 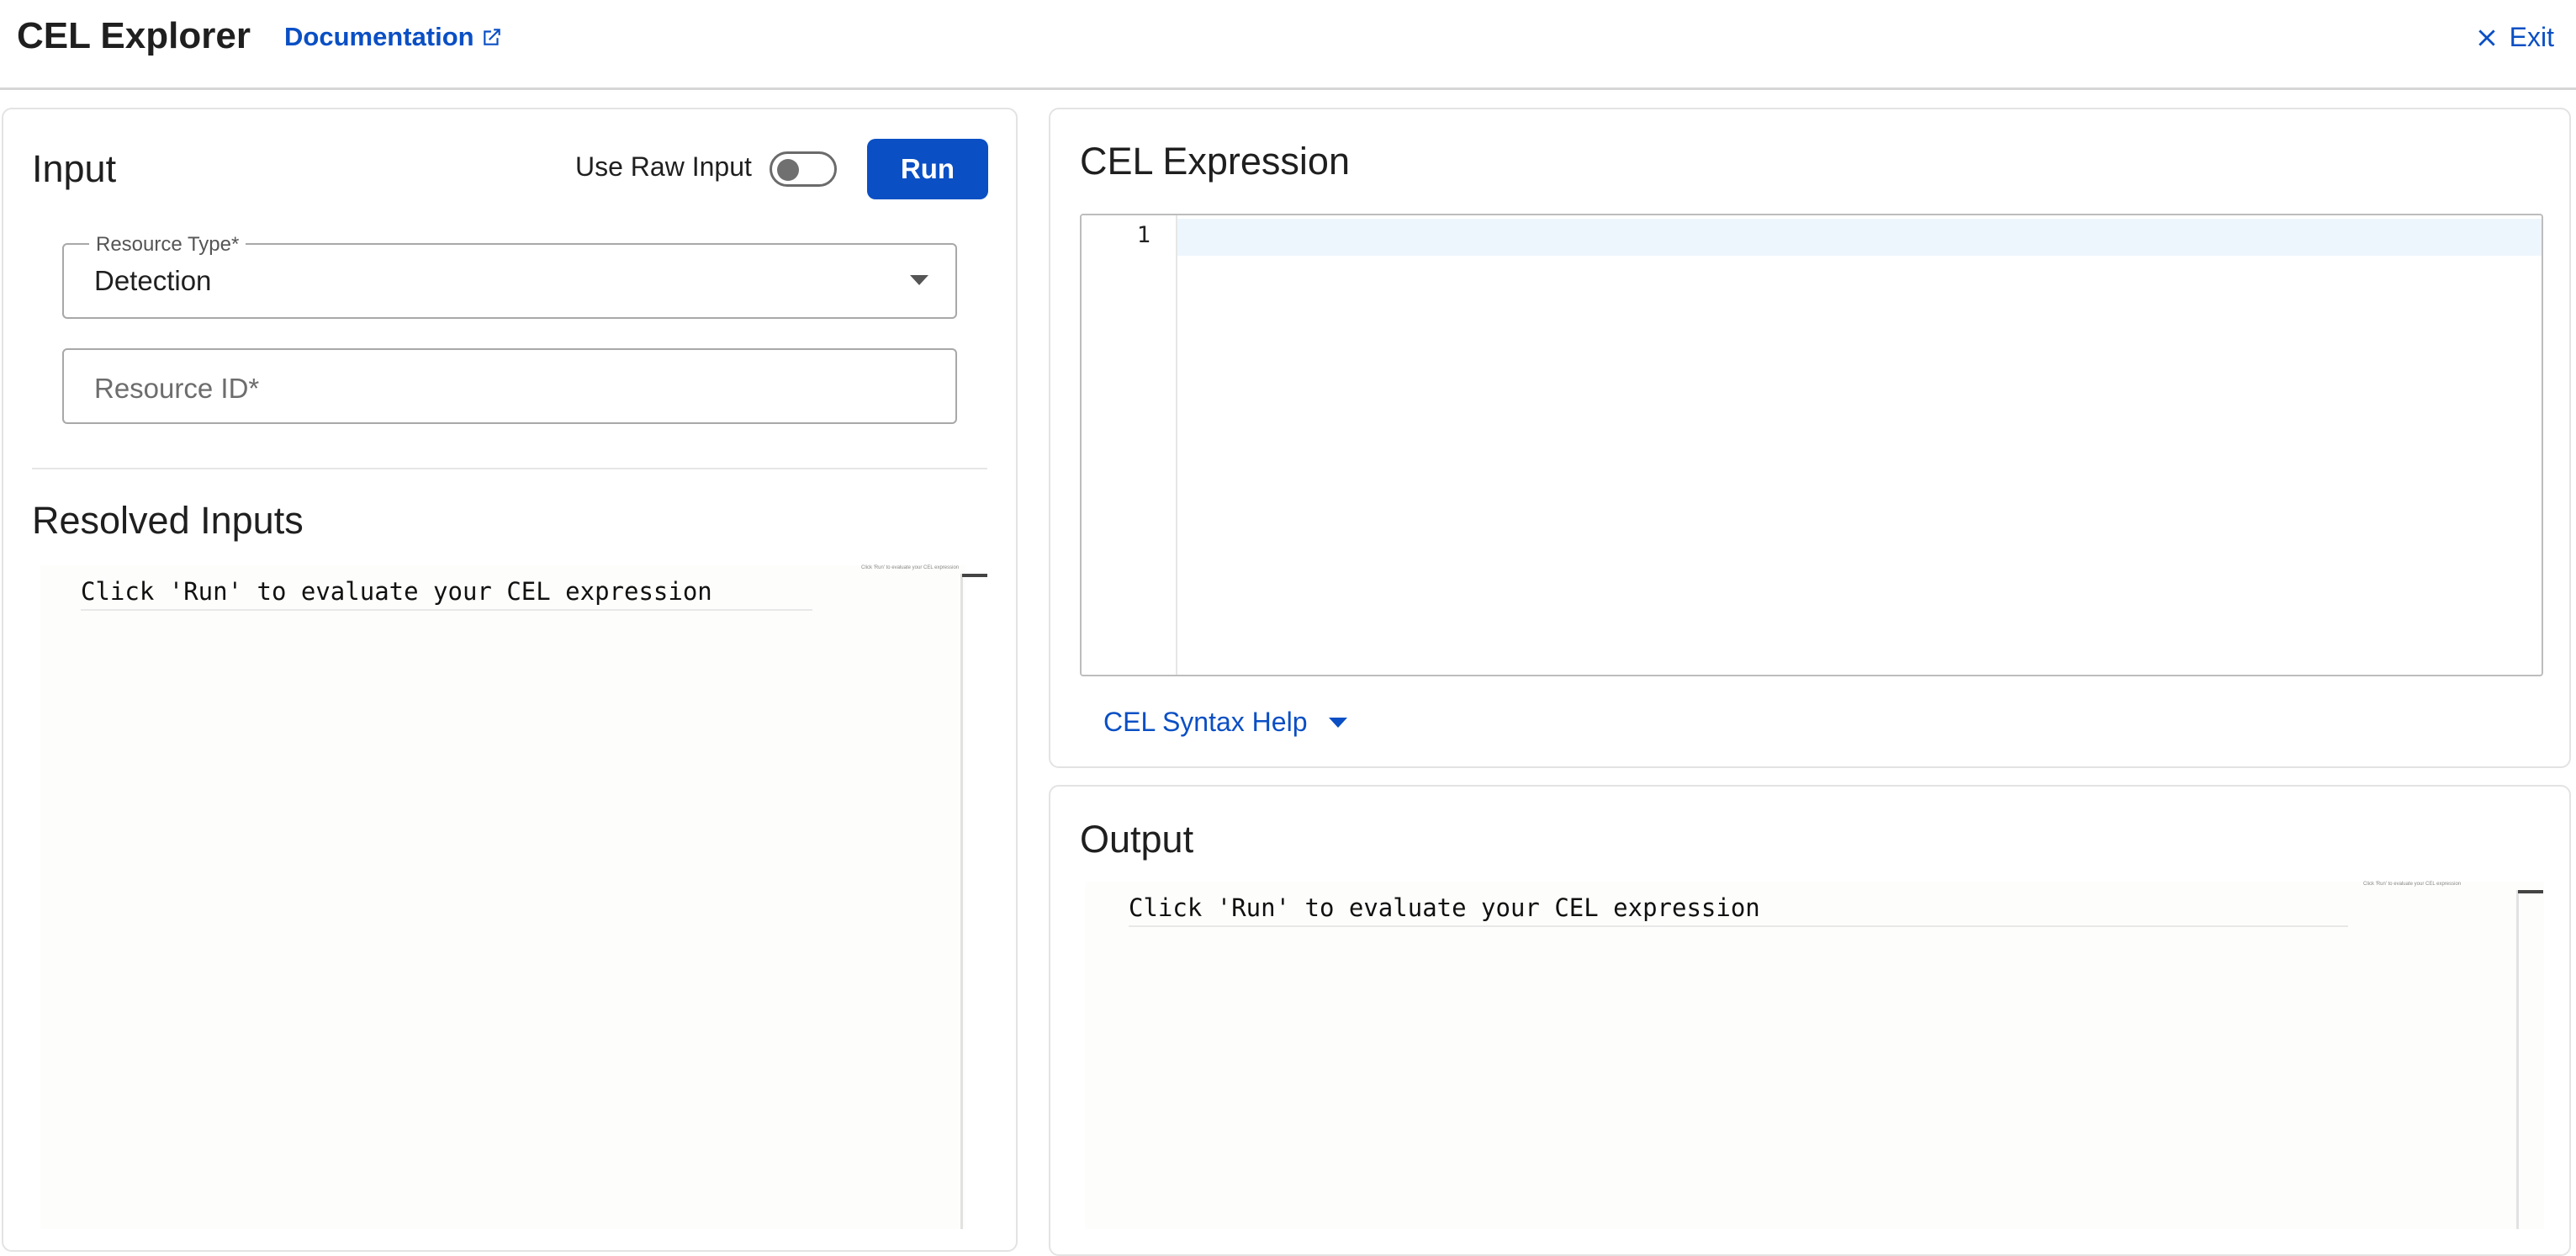 I want to click on toggle-knob, so click(x=788, y=170).